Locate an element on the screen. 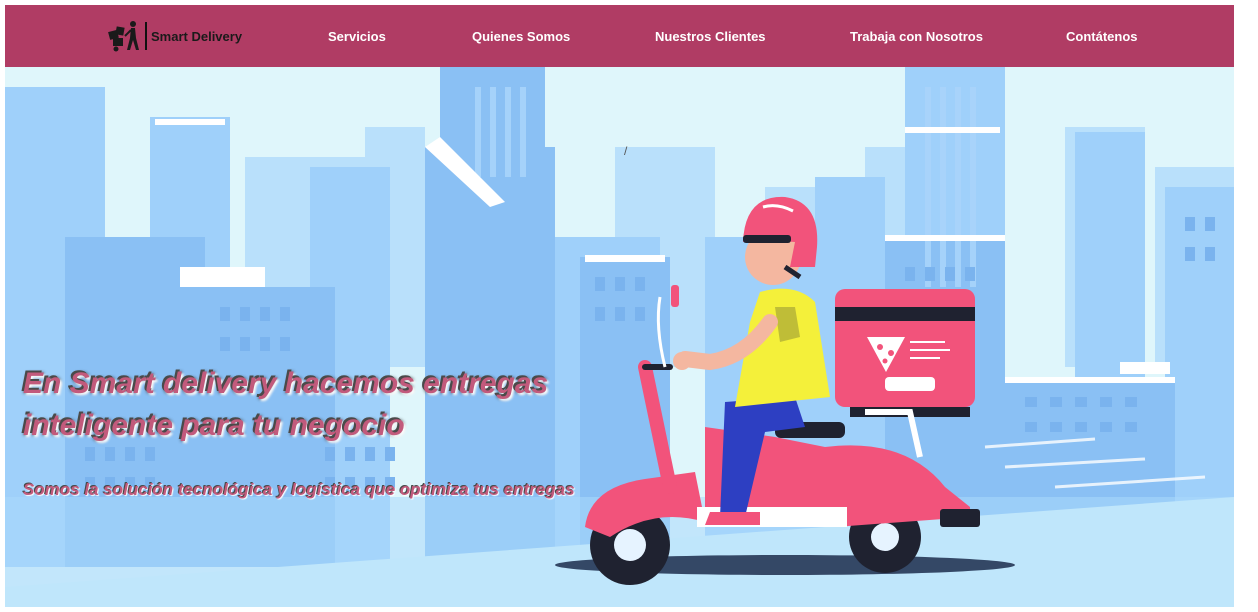 The height and width of the screenshot is (612, 1258). nav-link-nuestros-clientes: Nuestros Clientes is located at coordinates (710, 36).